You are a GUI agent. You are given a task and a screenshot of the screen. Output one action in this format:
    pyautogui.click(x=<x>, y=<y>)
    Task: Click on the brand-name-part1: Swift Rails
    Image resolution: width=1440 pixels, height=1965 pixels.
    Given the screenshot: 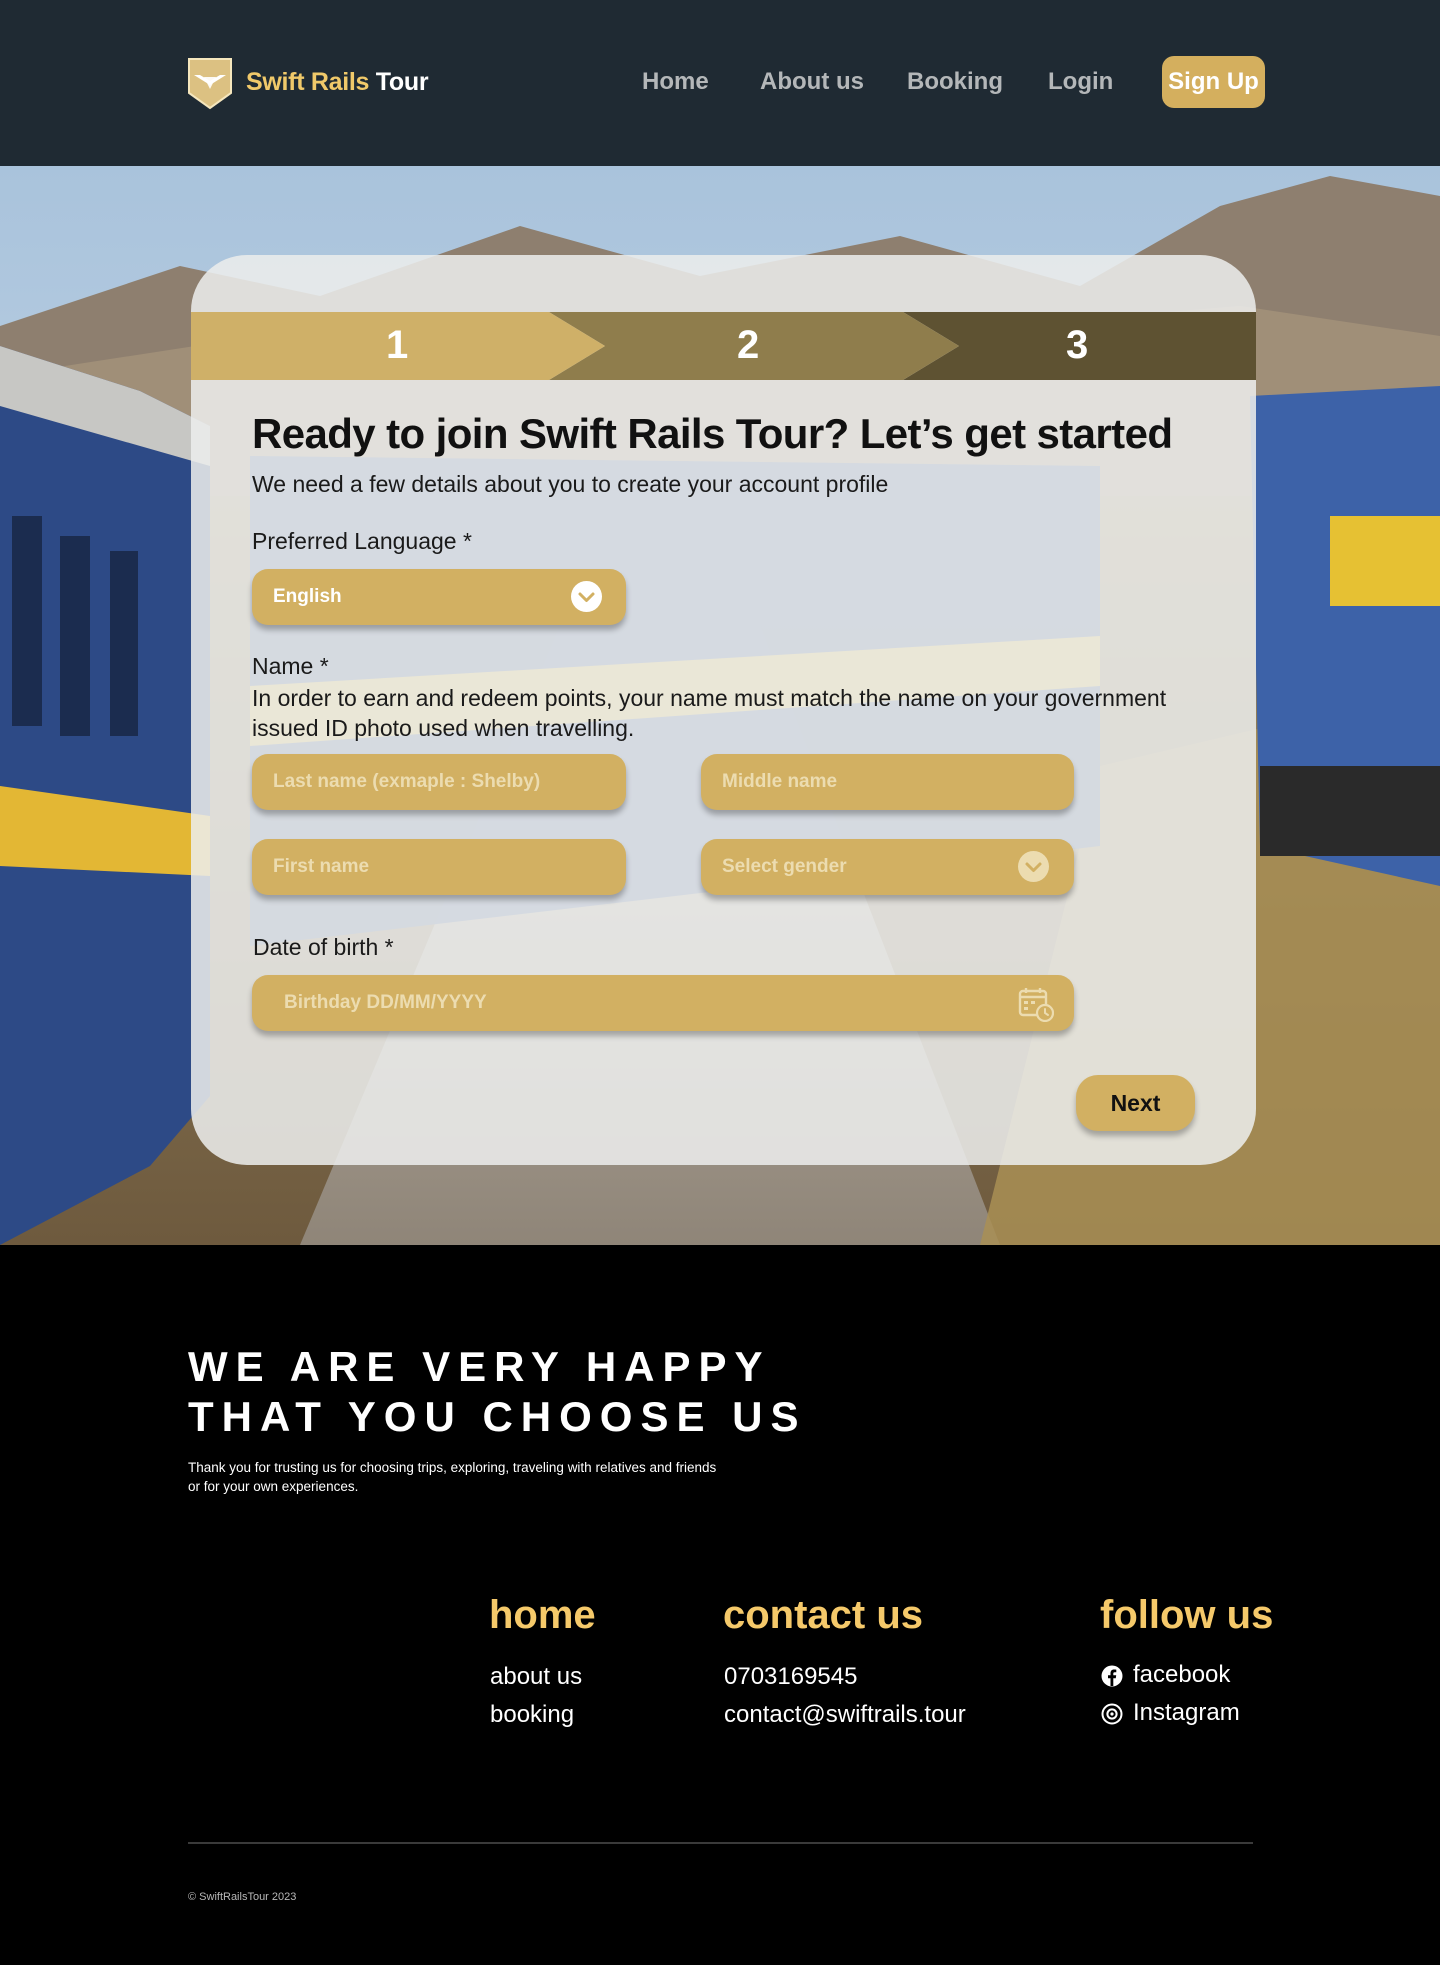 What is the action you would take?
    pyautogui.click(x=308, y=82)
    